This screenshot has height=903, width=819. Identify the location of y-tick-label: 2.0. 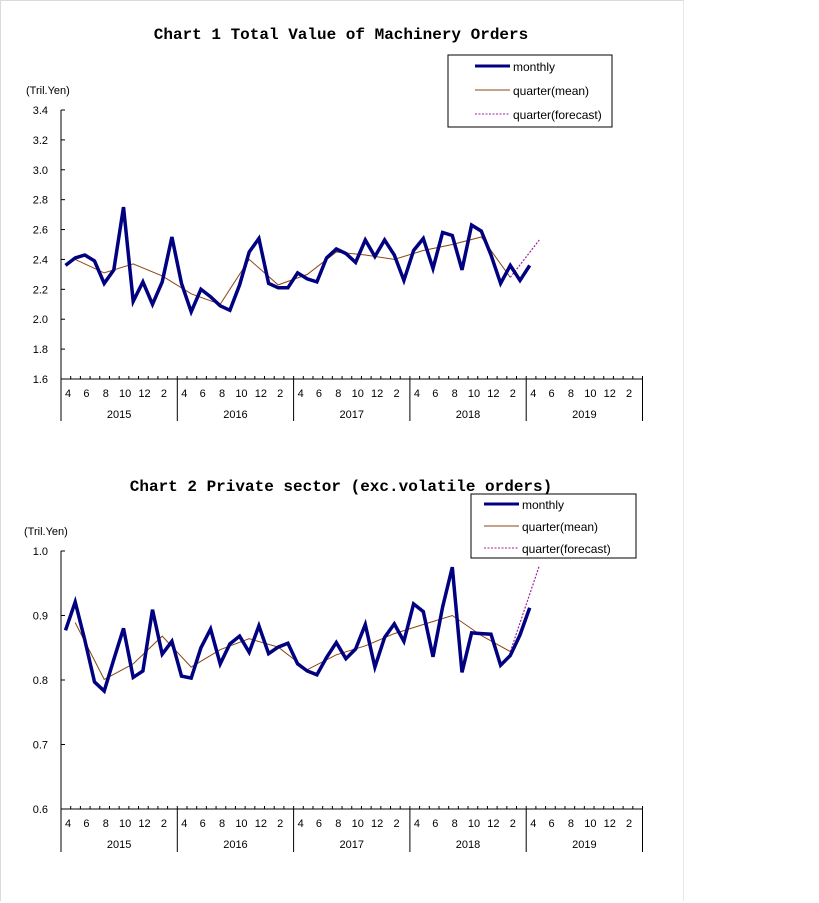
(40, 320).